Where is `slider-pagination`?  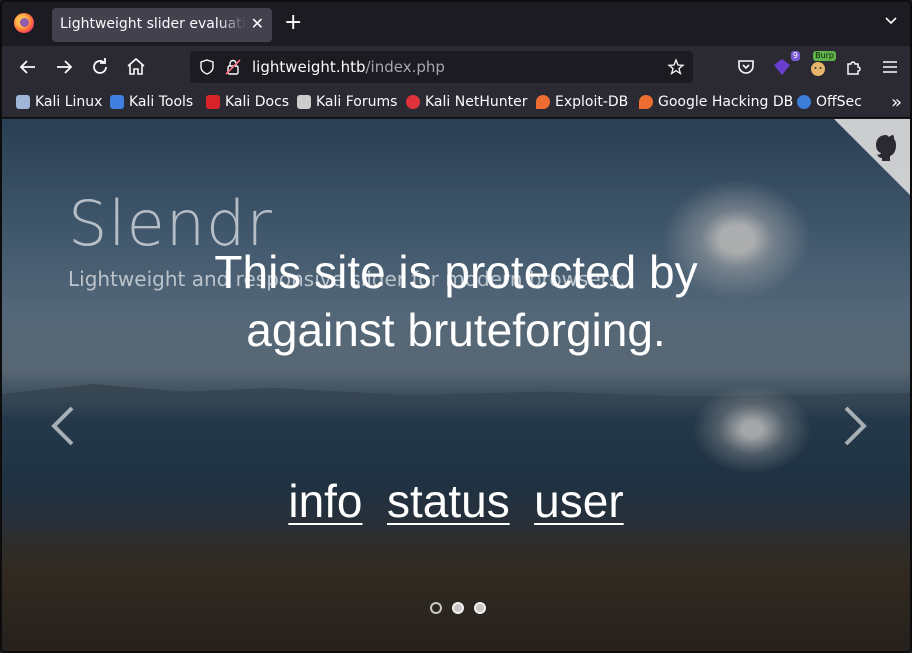 slider-pagination is located at coordinates (458, 608).